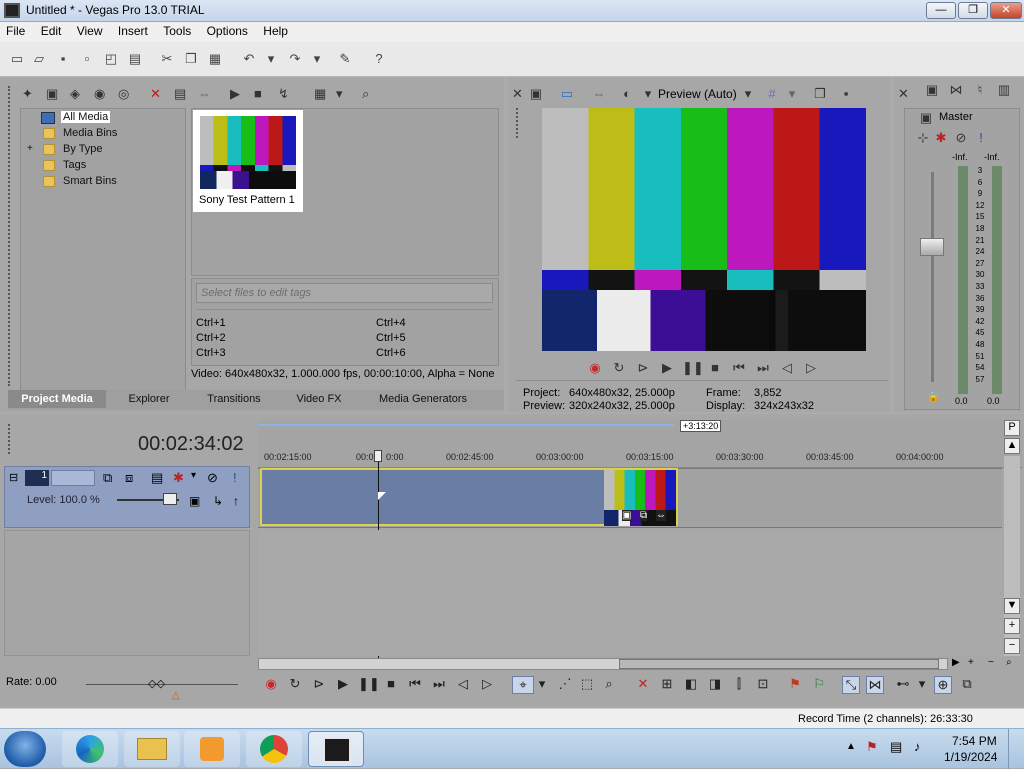 This screenshot has width=1024, height=769. Describe the element at coordinates (235, 94) in the screenshot. I see `play-media-icon: ▶` at that location.